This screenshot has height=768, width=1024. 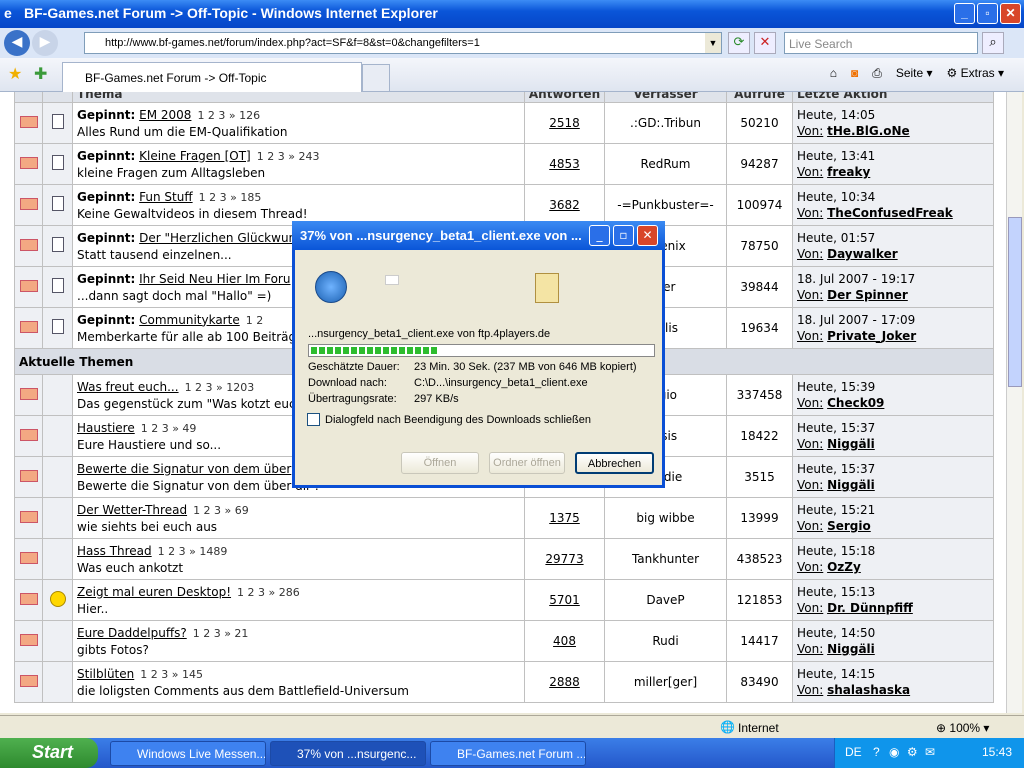 I want to click on last-action-user: Sergio, so click(x=849, y=526).